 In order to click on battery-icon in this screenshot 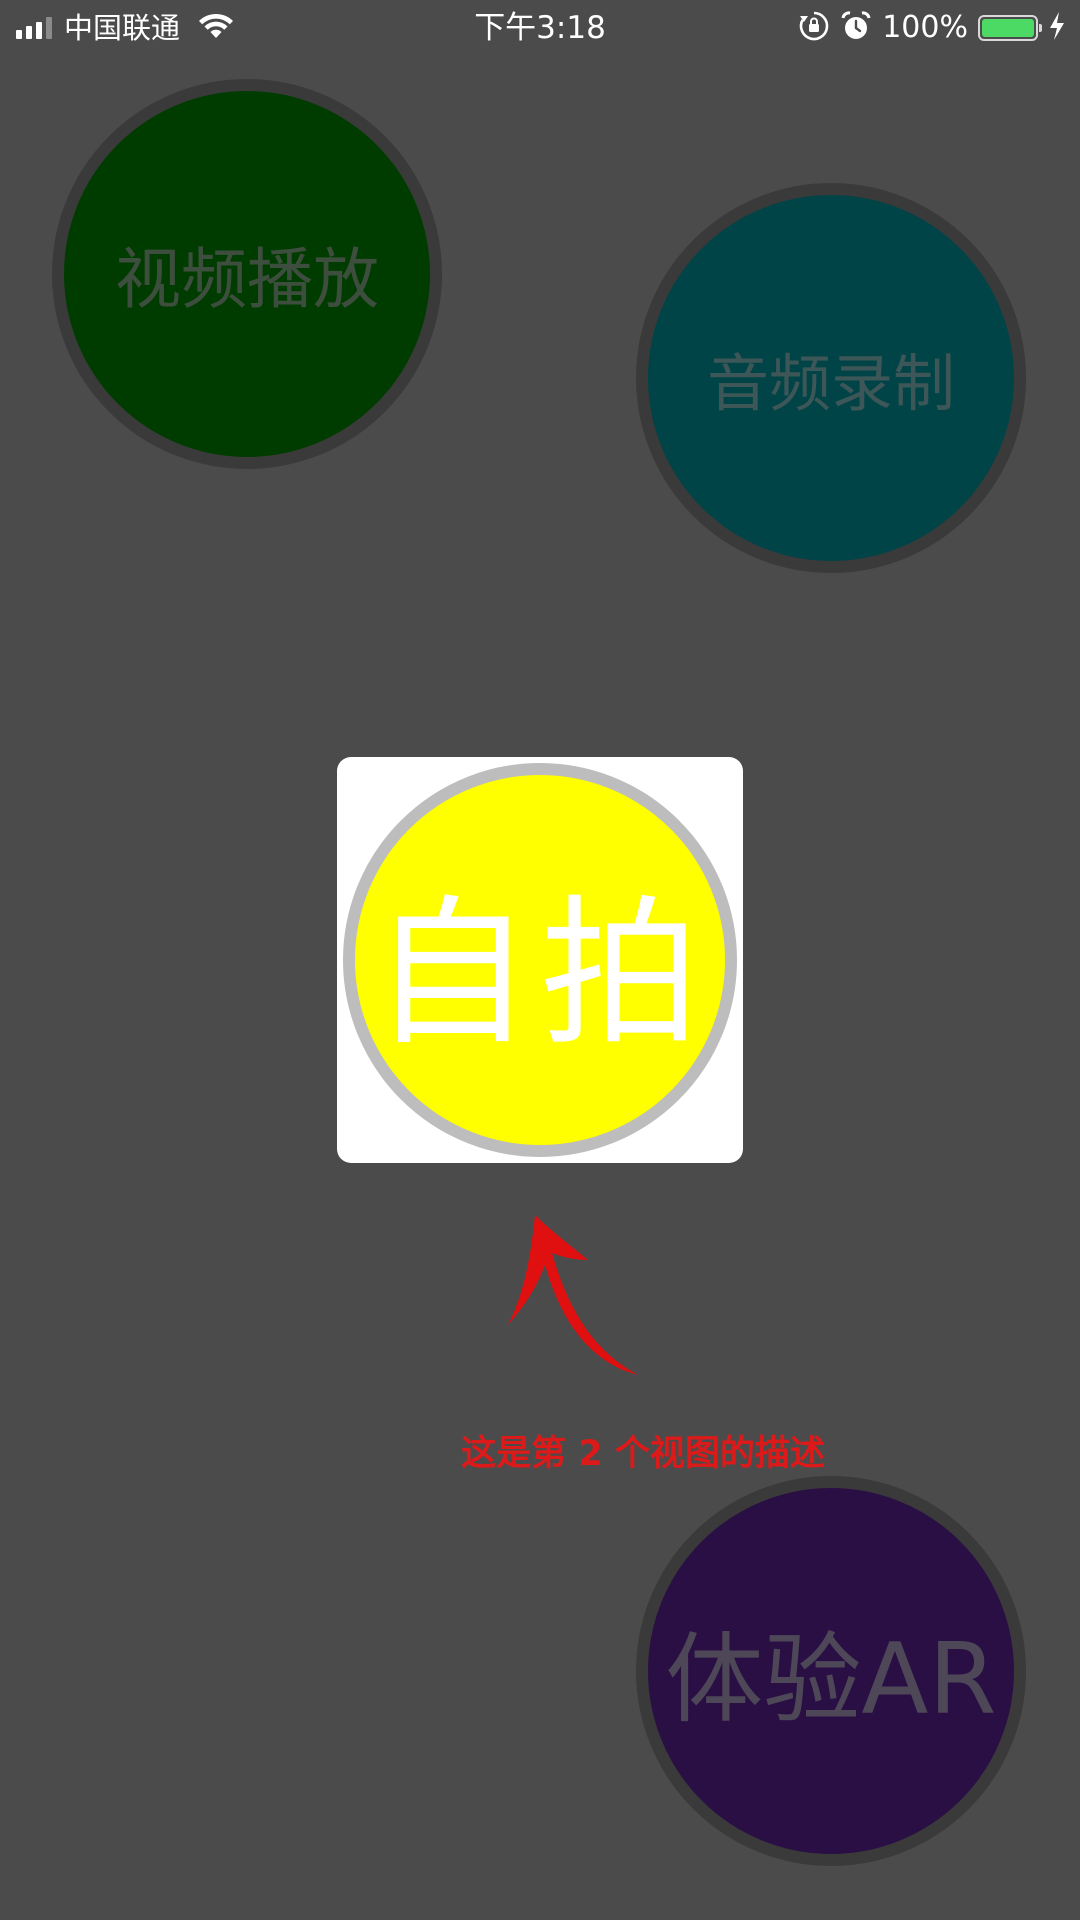, I will do `click(1010, 28)`.